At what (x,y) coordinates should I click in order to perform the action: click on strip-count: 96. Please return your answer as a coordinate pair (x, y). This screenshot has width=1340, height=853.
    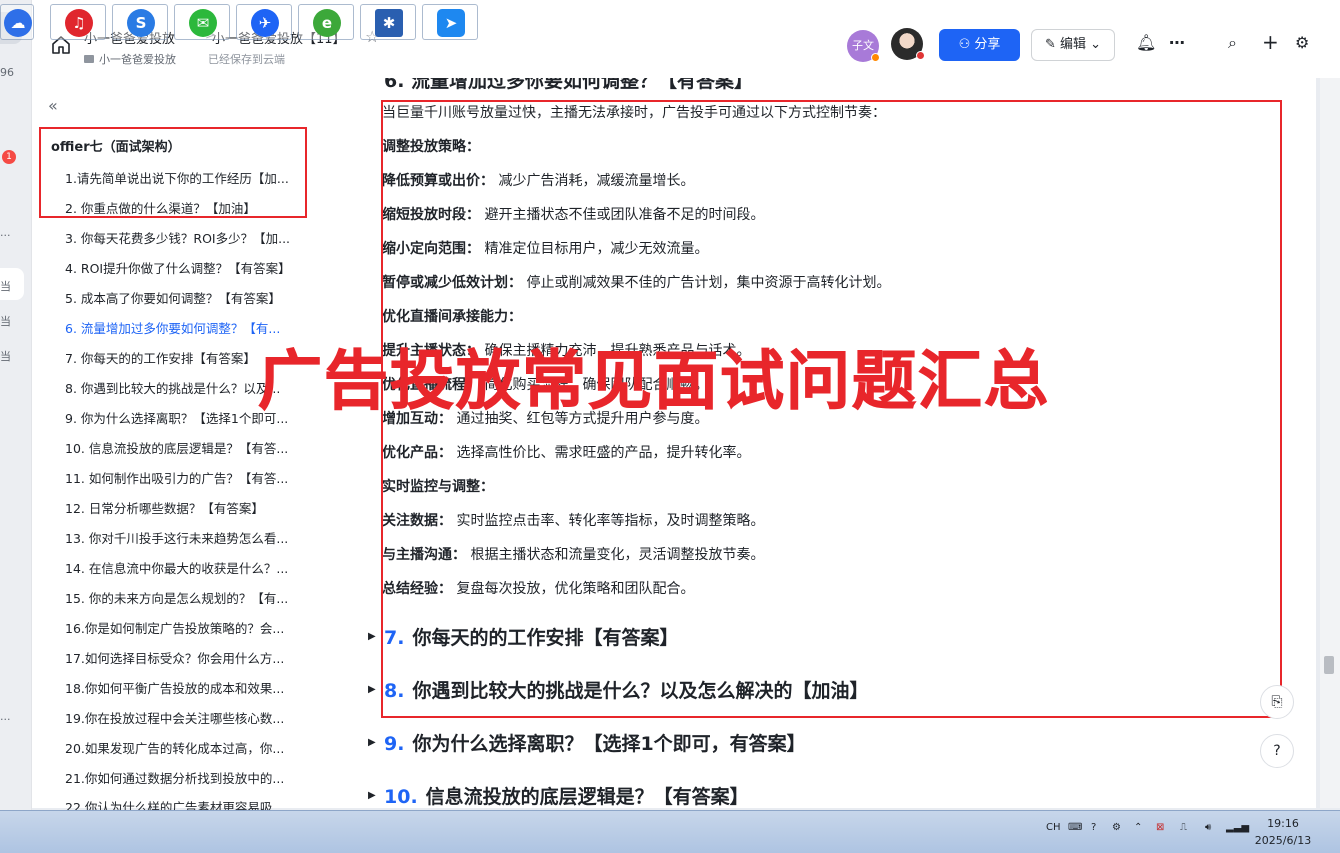
    Looking at the image, I should click on (7, 72).